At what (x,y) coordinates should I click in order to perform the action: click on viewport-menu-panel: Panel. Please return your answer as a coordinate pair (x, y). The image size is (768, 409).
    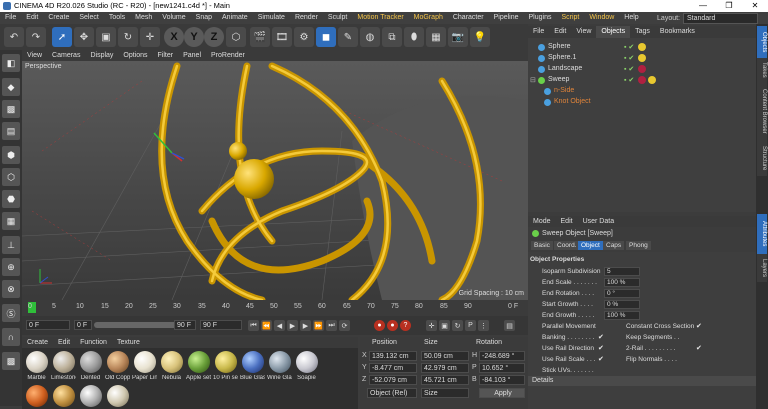
    Looking at the image, I should click on (192, 55).